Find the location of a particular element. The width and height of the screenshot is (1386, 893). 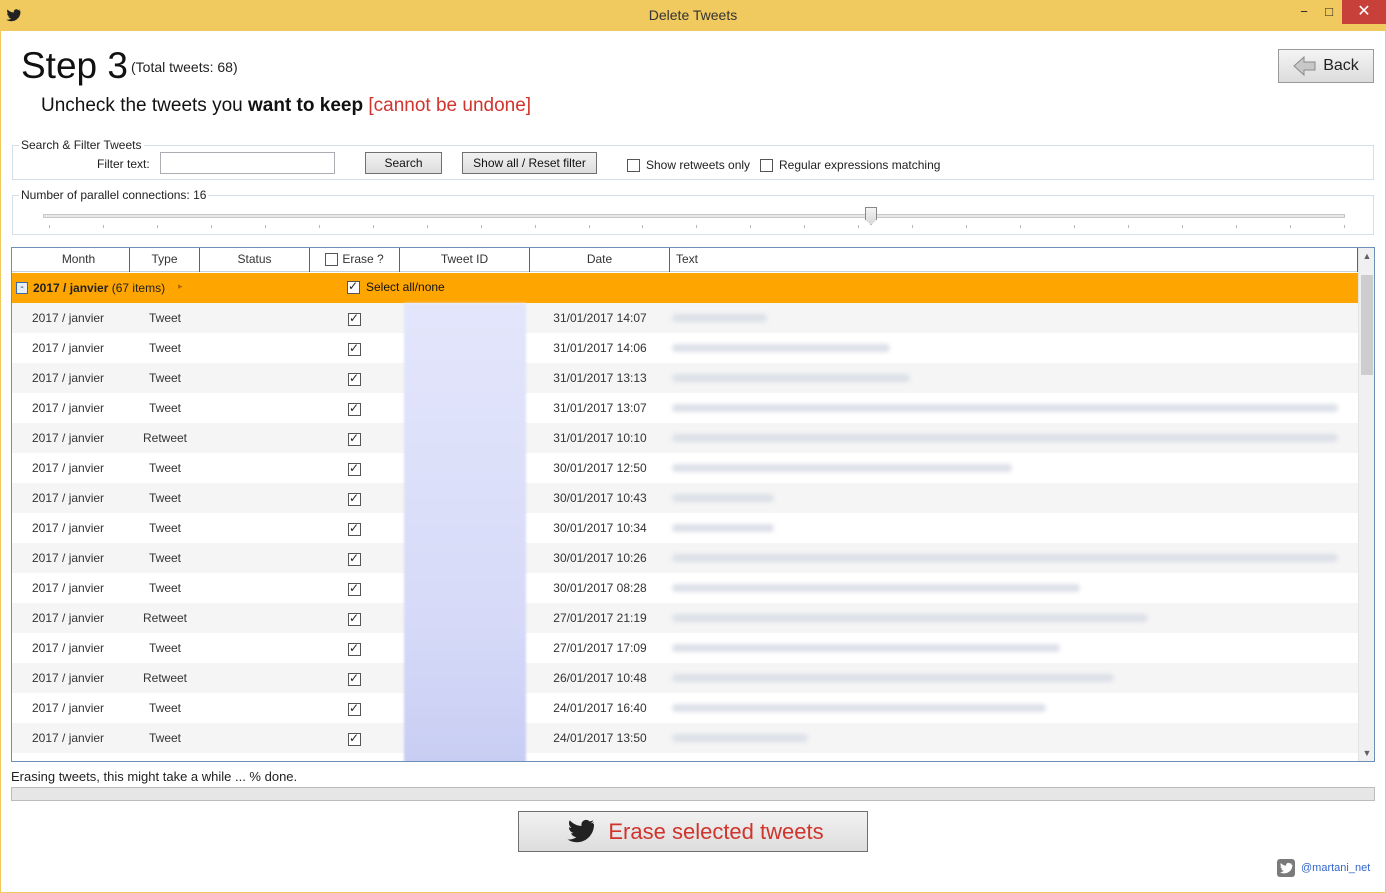

table-row: 2017 / janvier Tweet 30/01/2017 10:34 is located at coordinates (685, 528).